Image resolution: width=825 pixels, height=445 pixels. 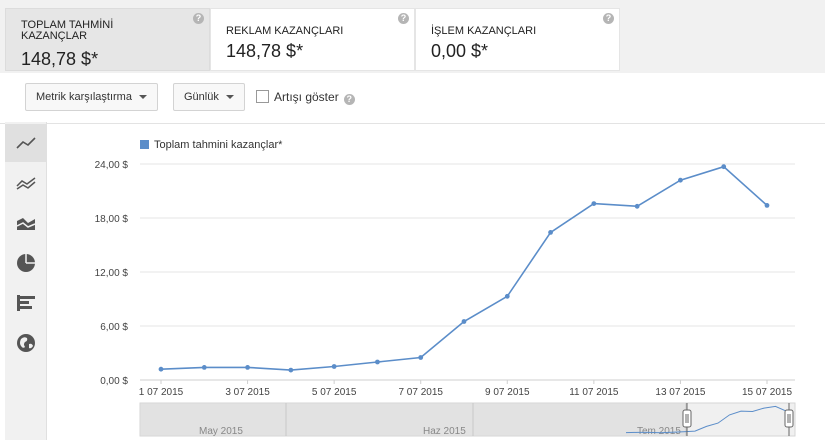 I want to click on y-tick-label: 6,00 $, so click(x=114, y=327).